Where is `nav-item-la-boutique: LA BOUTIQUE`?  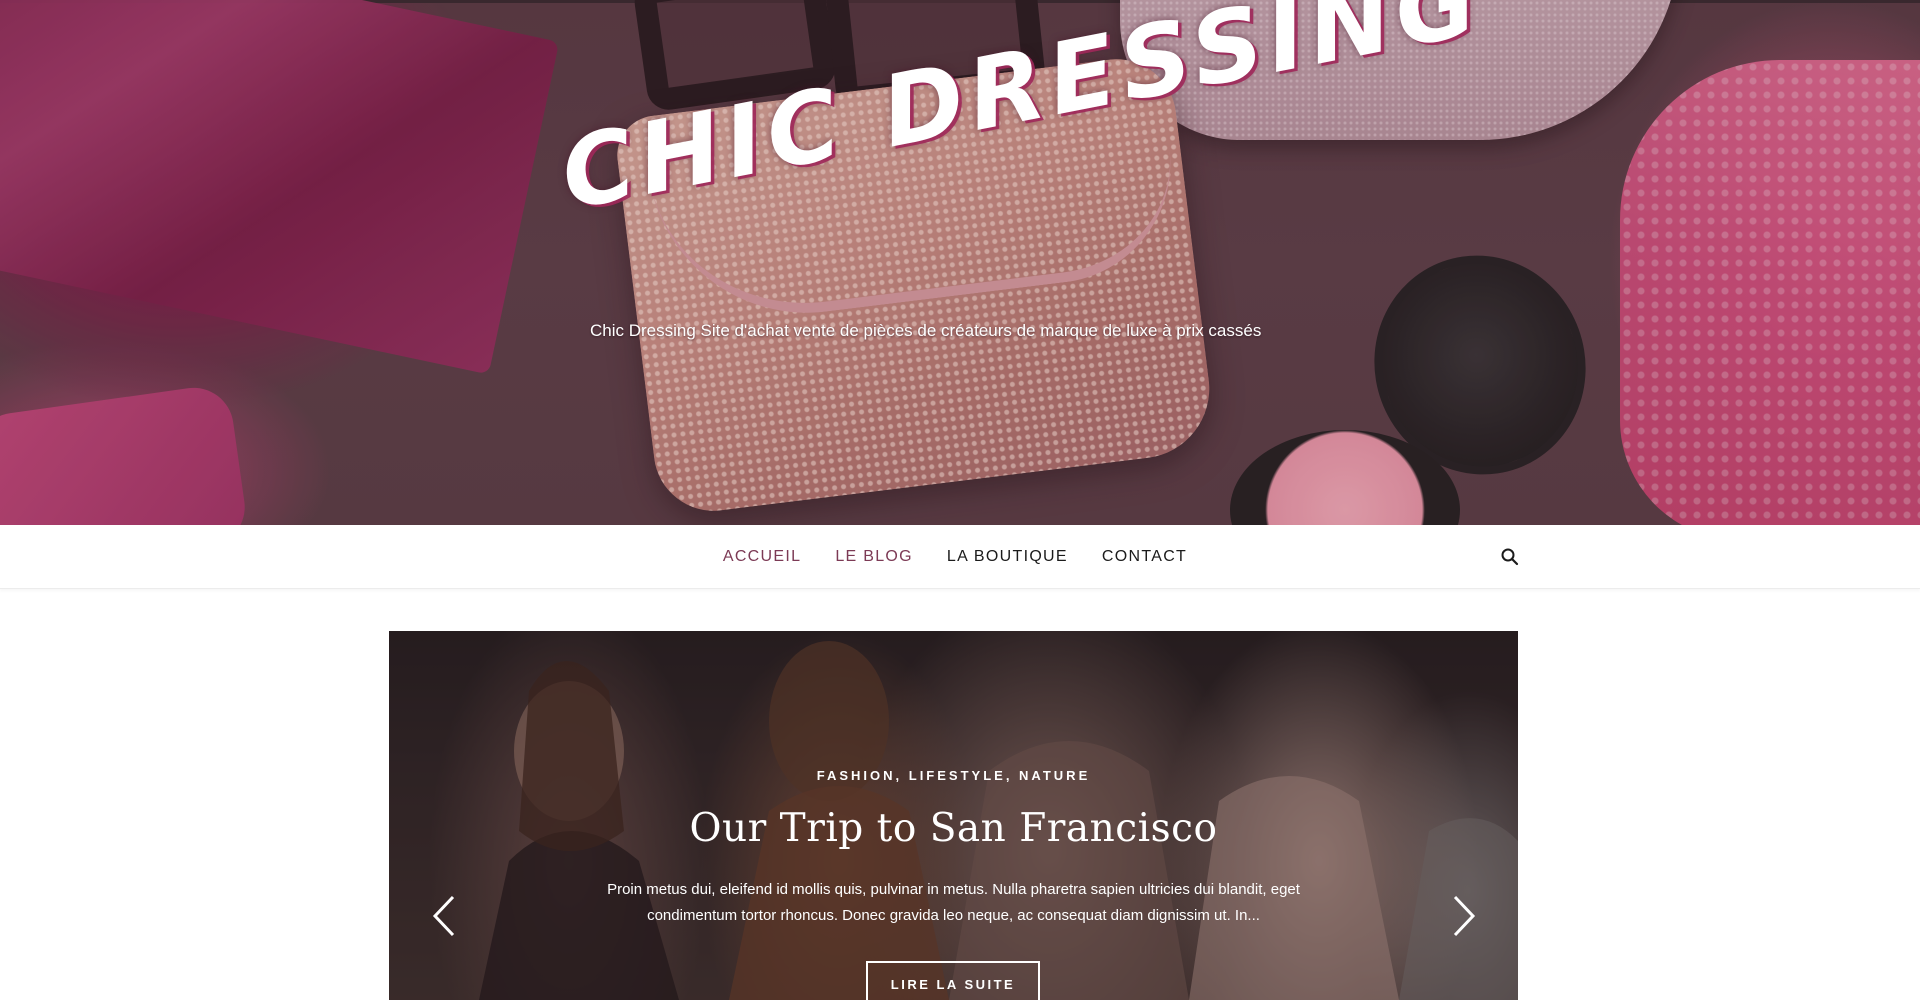 nav-item-la-boutique: LA BOUTIQUE is located at coordinates (1007, 557).